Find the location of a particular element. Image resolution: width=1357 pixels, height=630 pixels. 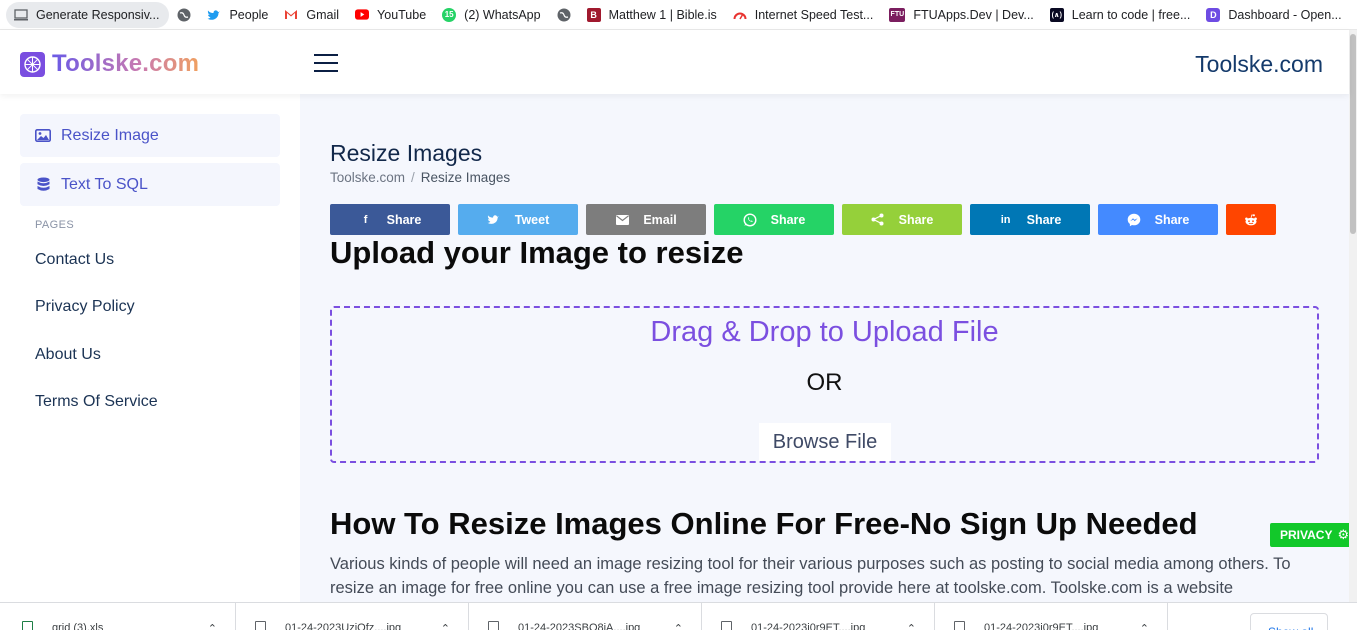

bookmark-youtube: YouTube is located at coordinates (390, 15).